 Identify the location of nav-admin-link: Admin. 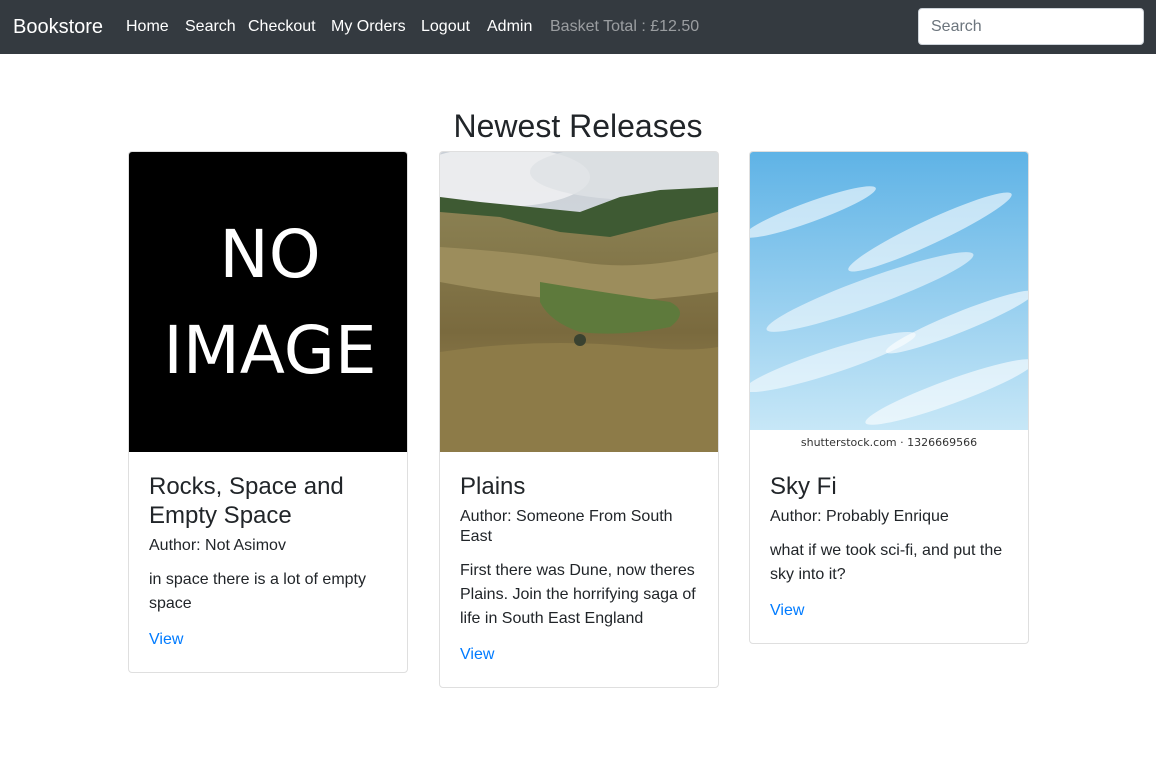
(509, 27).